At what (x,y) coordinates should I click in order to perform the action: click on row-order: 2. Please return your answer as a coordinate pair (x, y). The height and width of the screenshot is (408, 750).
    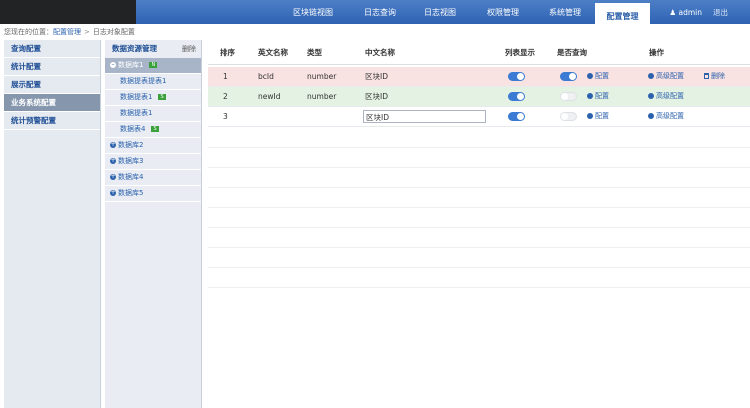
    Looking at the image, I should click on (225, 96).